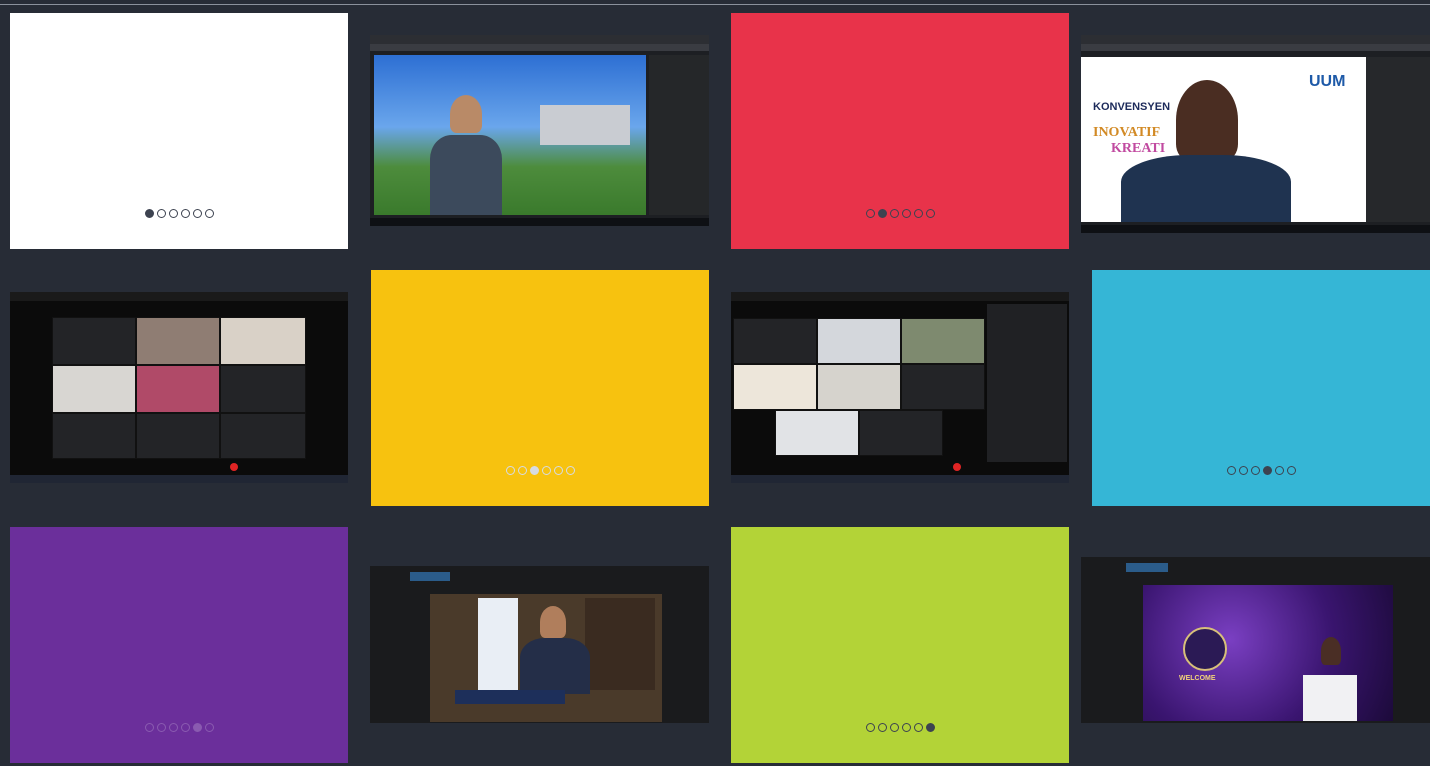 The image size is (1430, 766). What do you see at coordinates (620, 644) in the screenshot?
I see `bookshelf` at bounding box center [620, 644].